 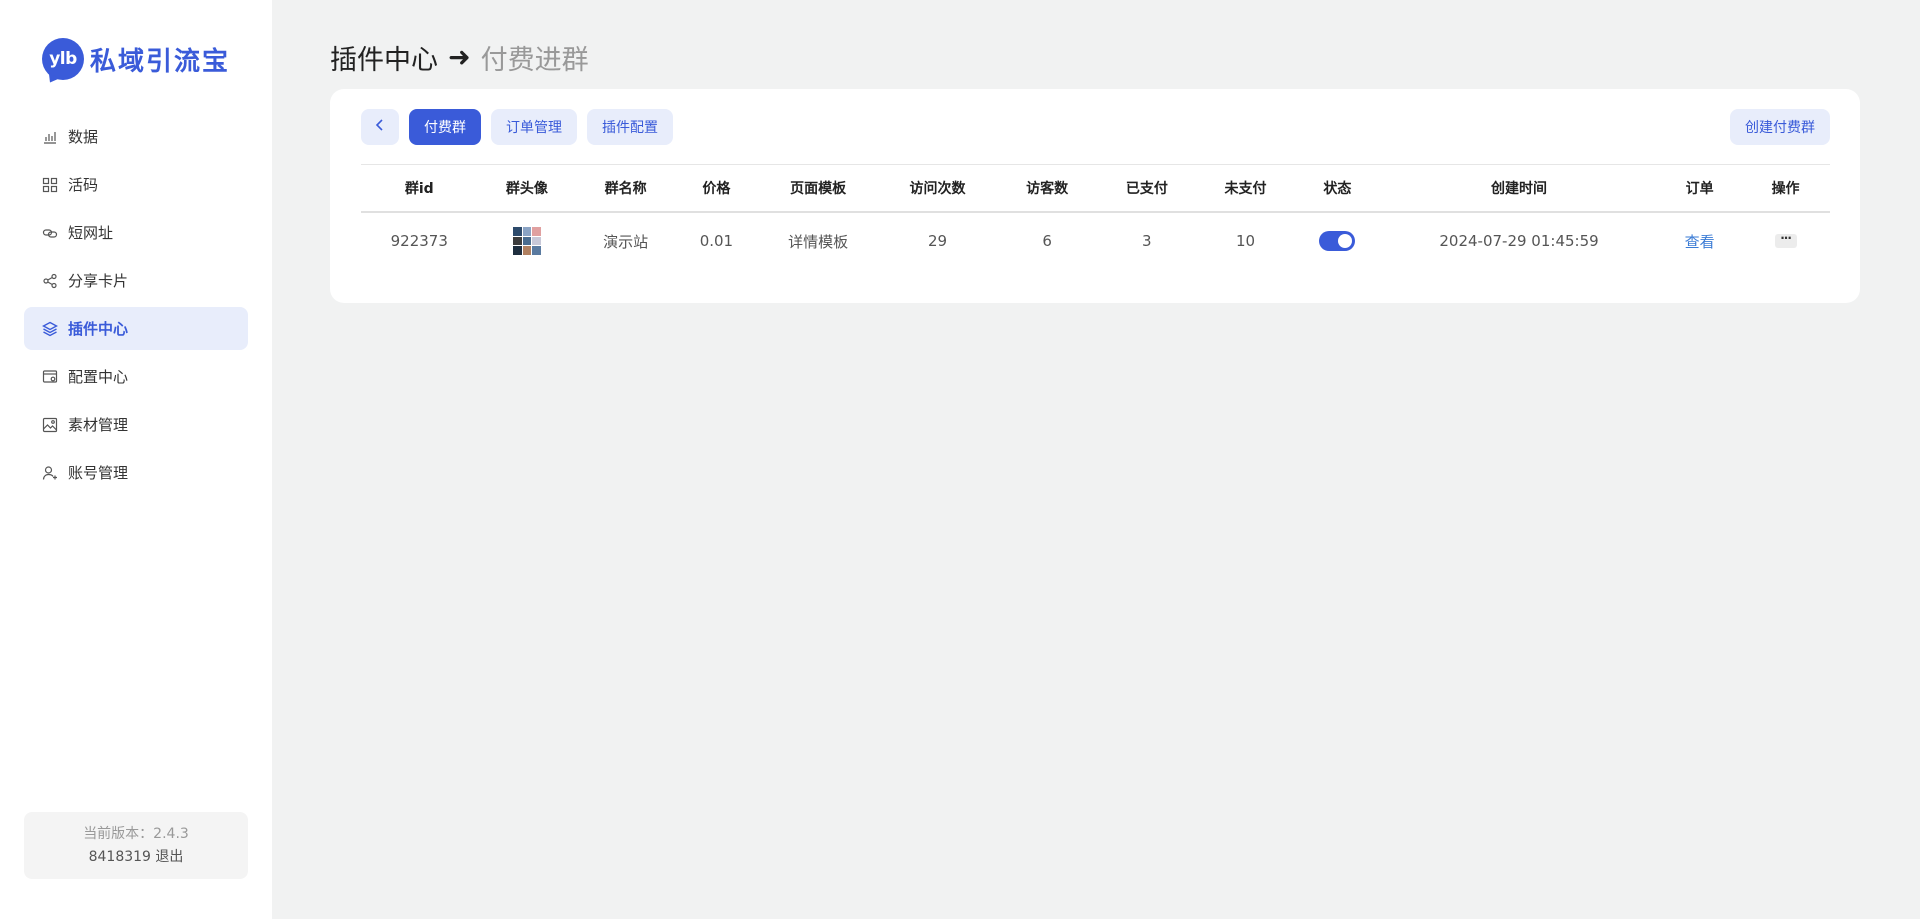 What do you see at coordinates (937, 189) in the screenshot?
I see `column-header: 访问次数` at bounding box center [937, 189].